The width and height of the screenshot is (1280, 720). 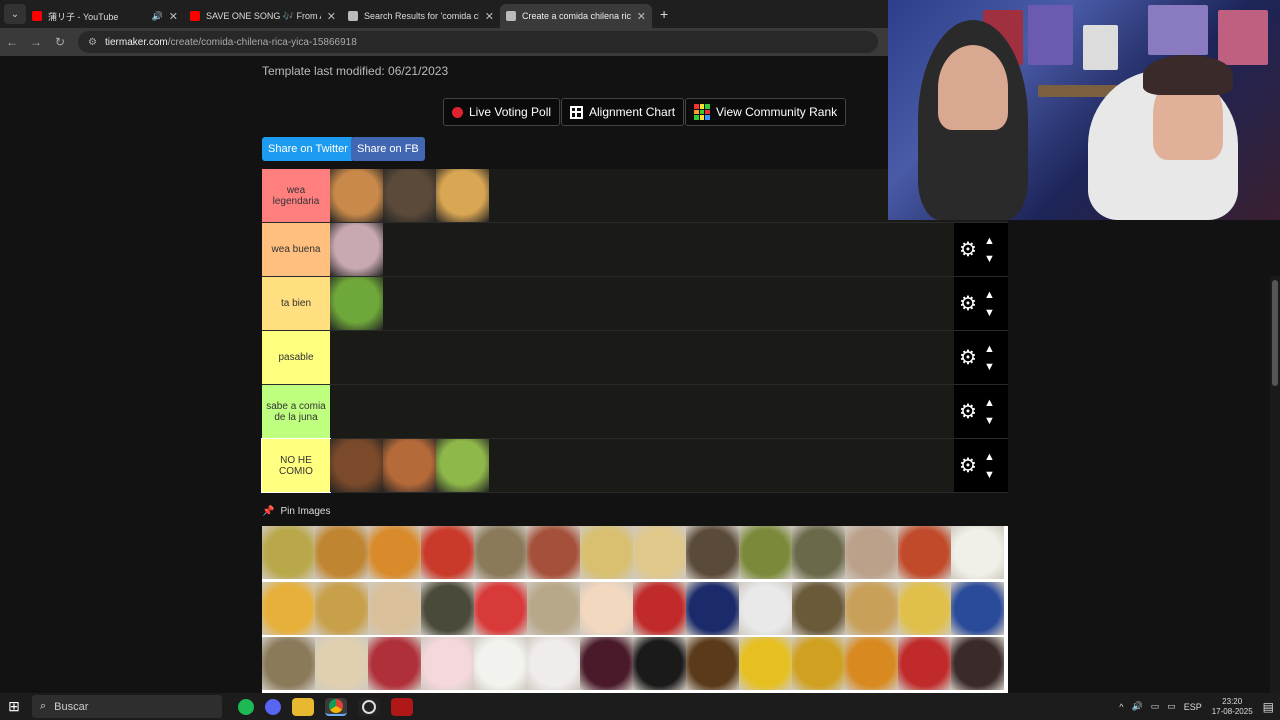 What do you see at coordinates (15, 14) in the screenshot?
I see `tab-search-button: ⌄` at bounding box center [15, 14].